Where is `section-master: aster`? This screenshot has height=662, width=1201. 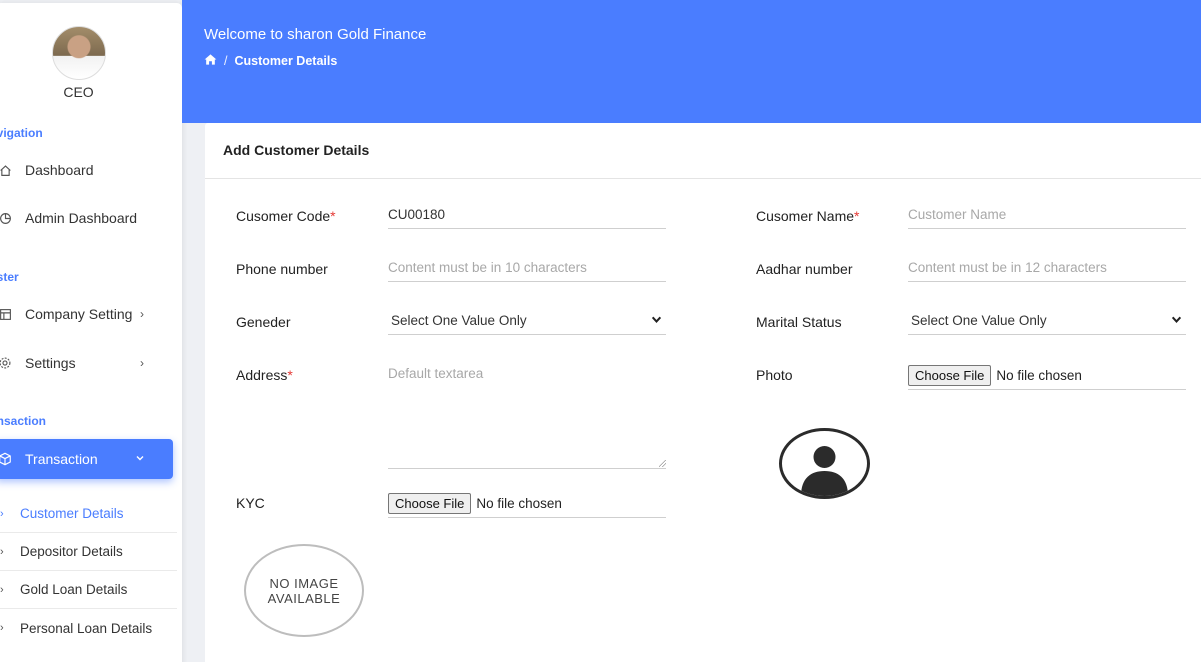 section-master: aster is located at coordinates (9, 277).